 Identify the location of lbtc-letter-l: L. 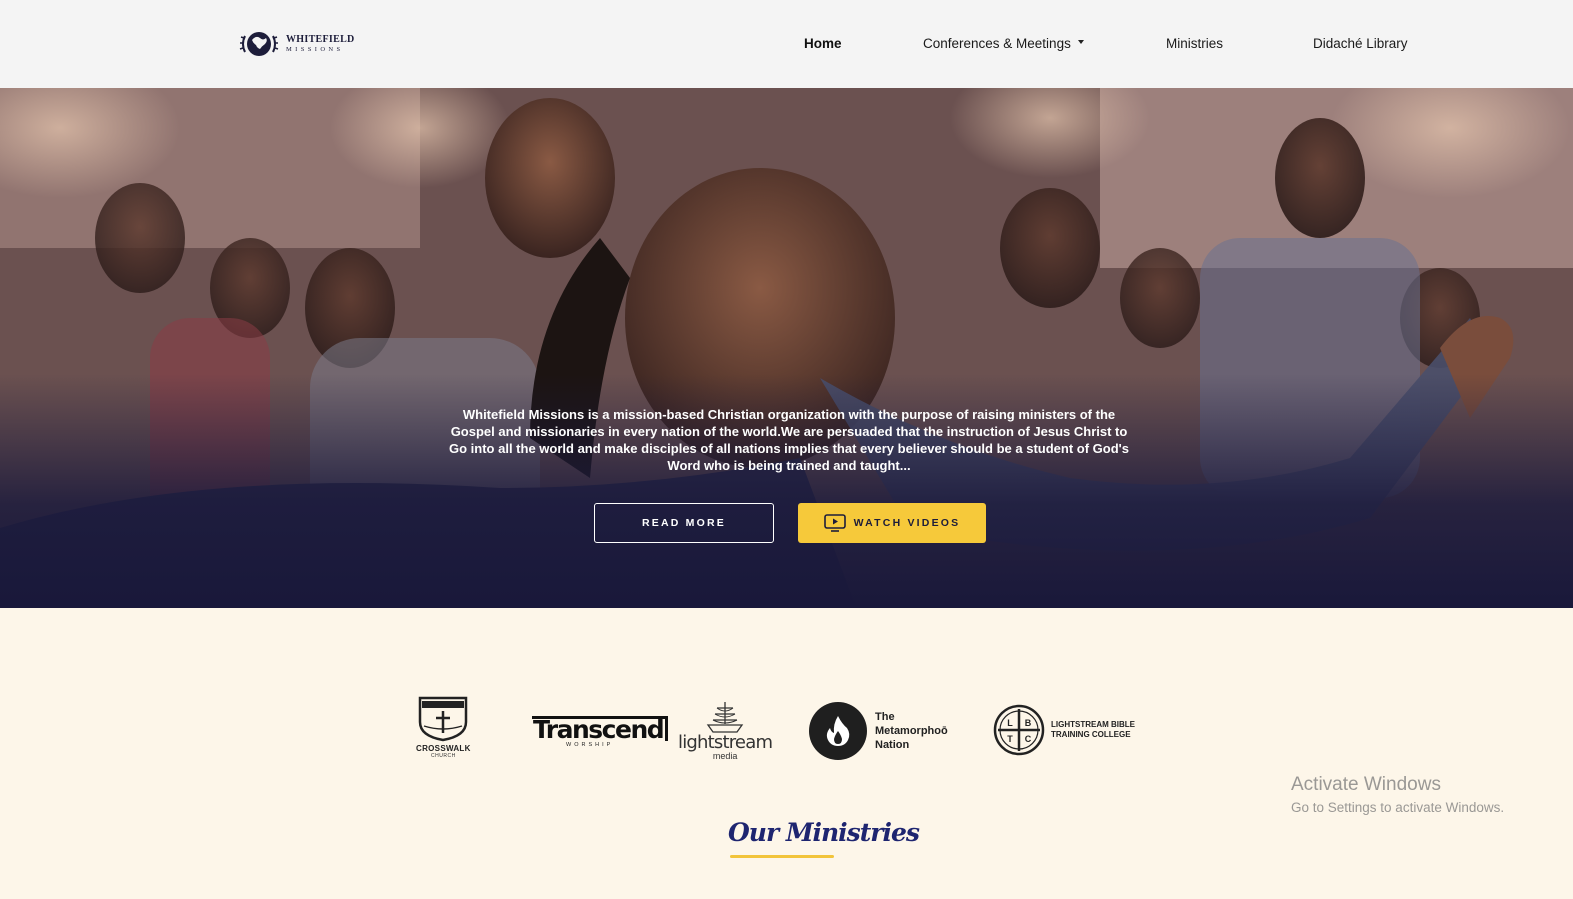
(1010, 723).